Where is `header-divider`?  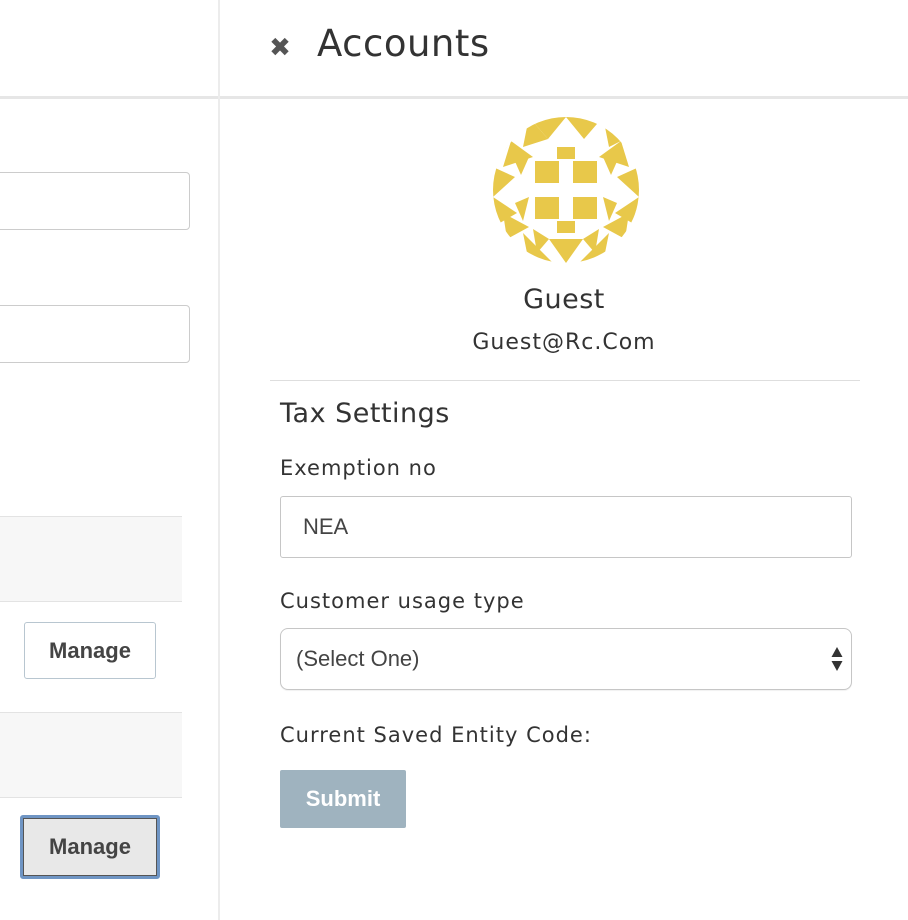
header-divider is located at coordinates (564, 97).